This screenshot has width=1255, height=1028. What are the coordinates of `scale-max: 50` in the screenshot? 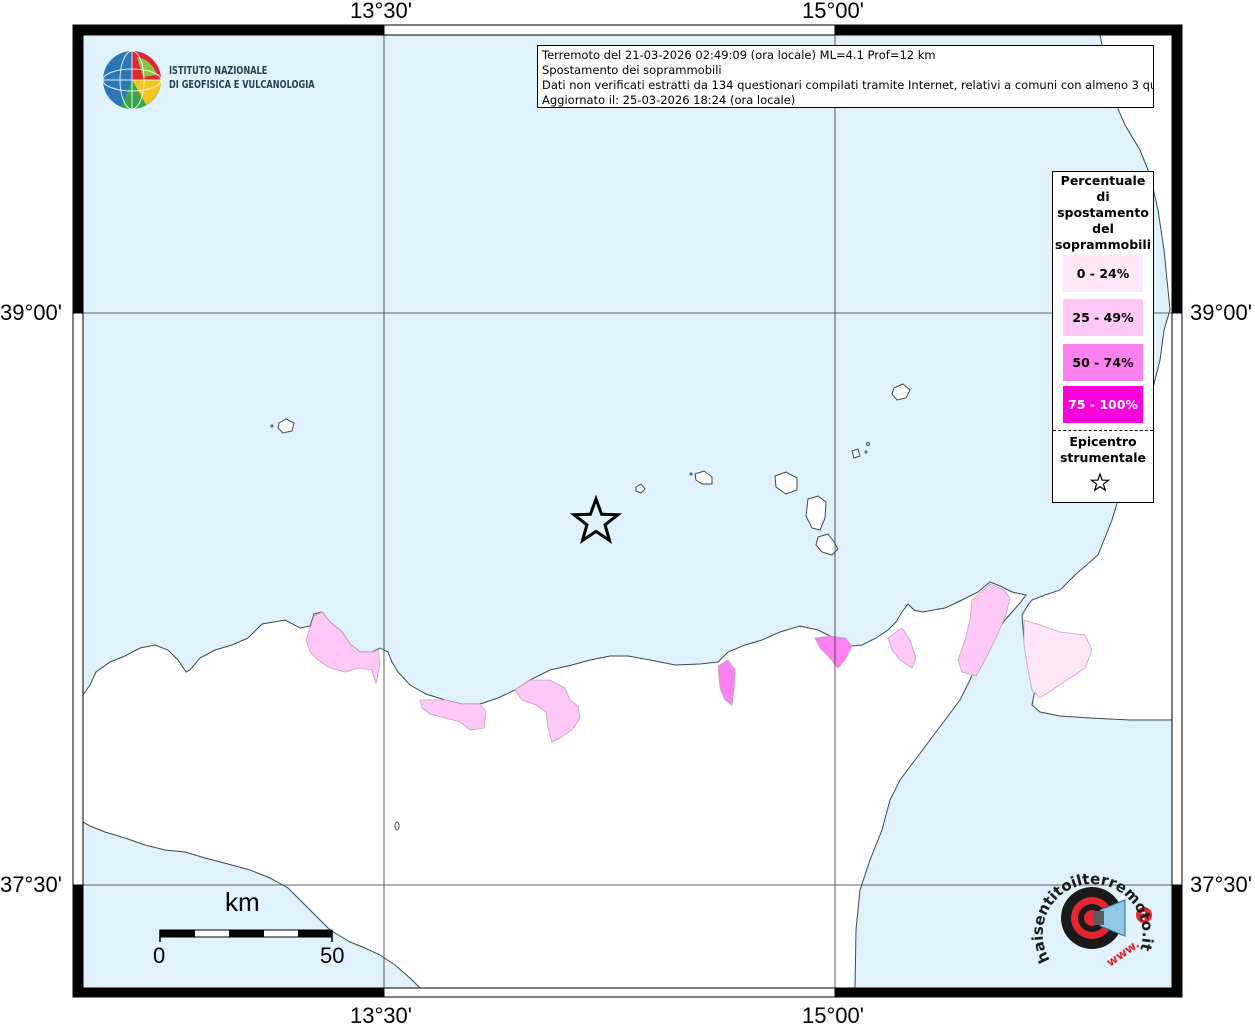 It's located at (332, 955).